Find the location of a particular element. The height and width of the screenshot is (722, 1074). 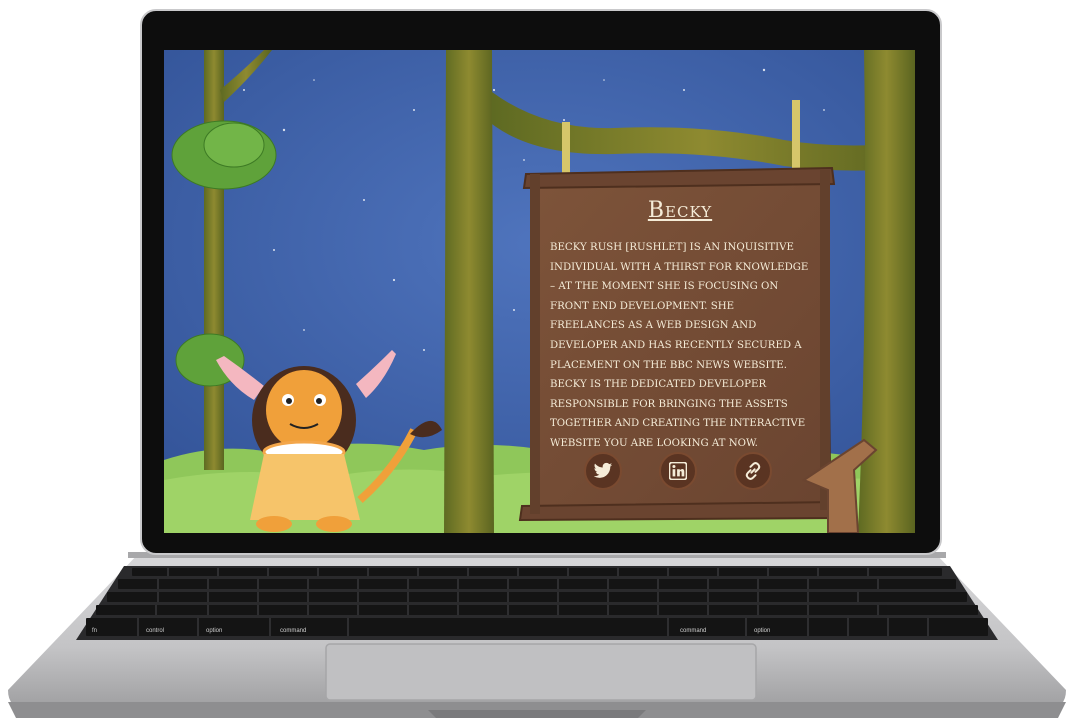

trackpad is located at coordinates (541, 672).